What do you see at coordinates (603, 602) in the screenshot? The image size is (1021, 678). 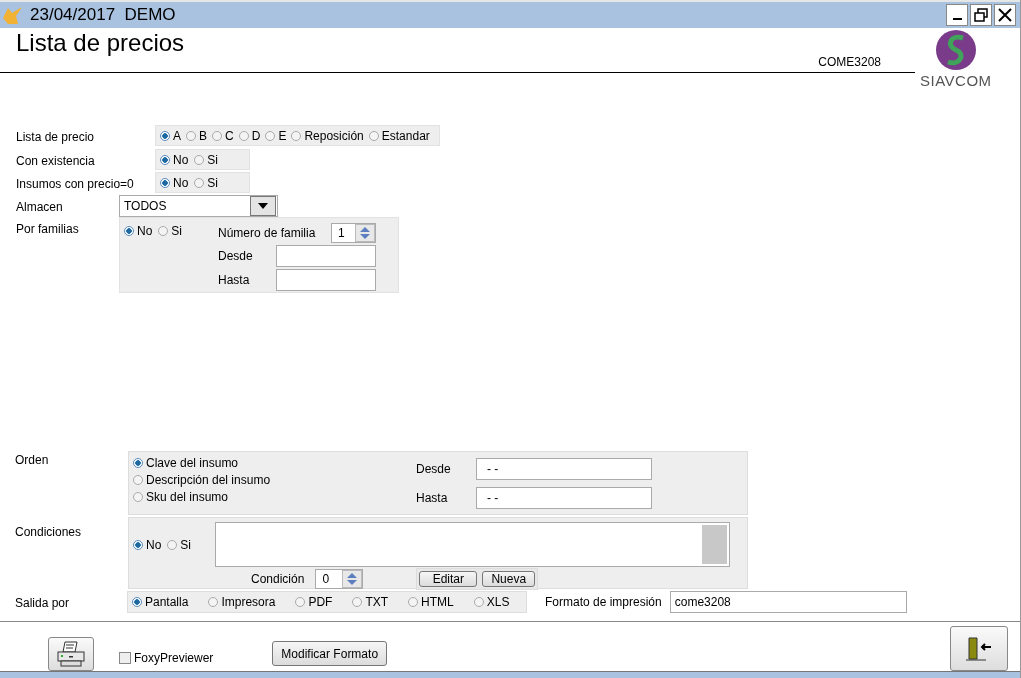 I see `field-label: Formato de impresión` at bounding box center [603, 602].